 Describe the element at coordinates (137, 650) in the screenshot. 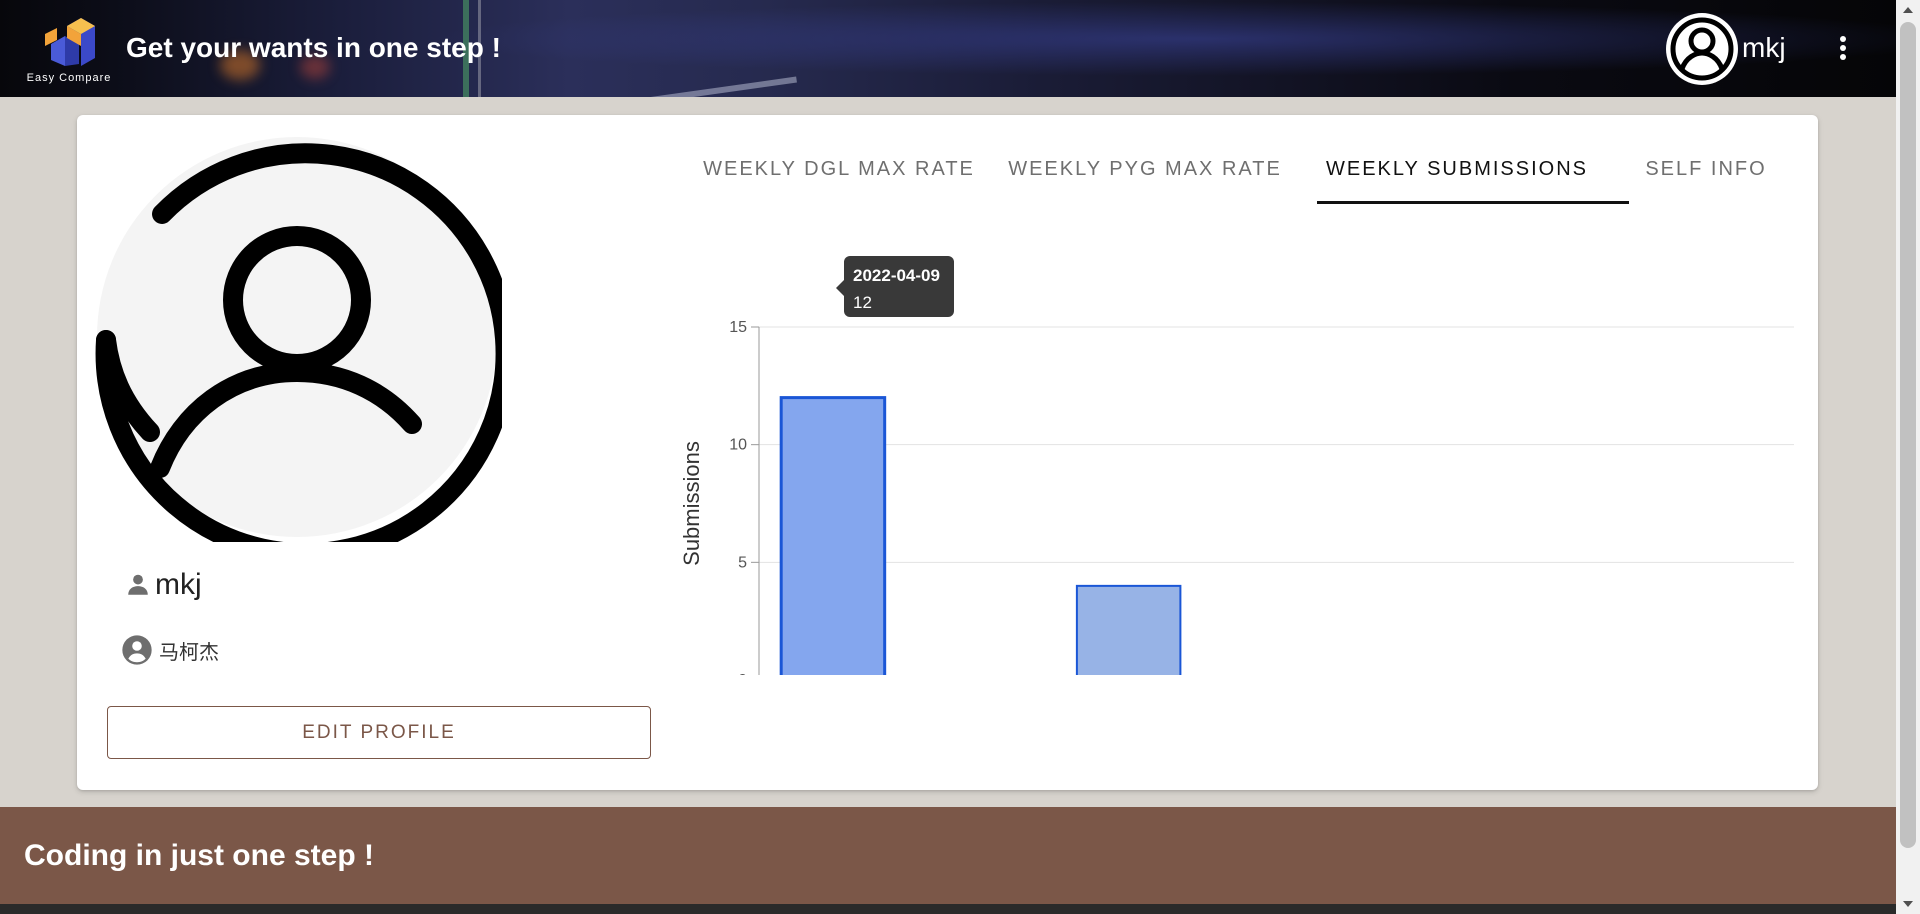

I see `account-circle-icon` at that location.